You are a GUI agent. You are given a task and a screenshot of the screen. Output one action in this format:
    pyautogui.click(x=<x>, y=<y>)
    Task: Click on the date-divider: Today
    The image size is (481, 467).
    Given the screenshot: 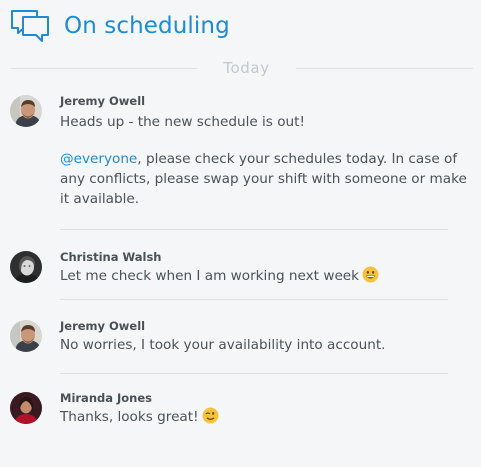 What is the action you would take?
    pyautogui.click(x=242, y=68)
    